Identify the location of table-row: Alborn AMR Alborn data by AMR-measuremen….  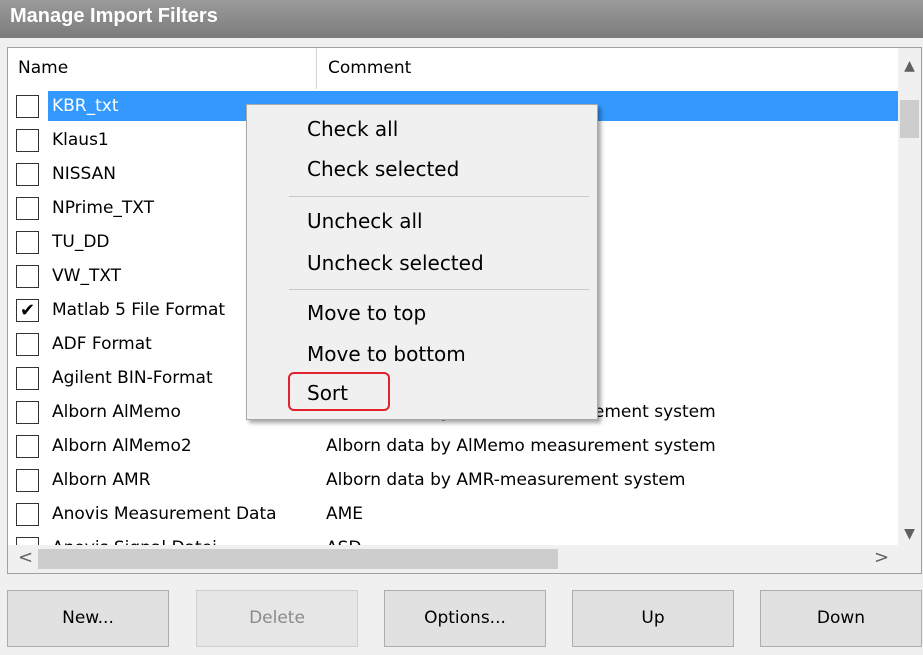
(453, 480).